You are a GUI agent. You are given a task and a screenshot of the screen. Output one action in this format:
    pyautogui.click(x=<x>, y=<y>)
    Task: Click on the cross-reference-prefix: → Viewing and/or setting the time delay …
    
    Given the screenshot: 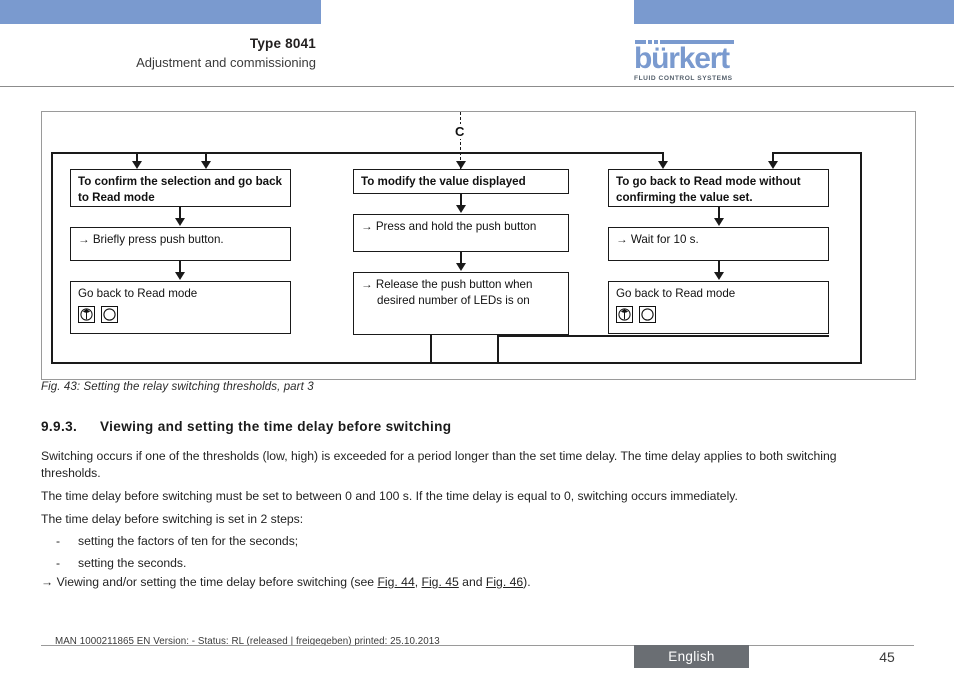 What is the action you would take?
    pyautogui.click(x=209, y=582)
    